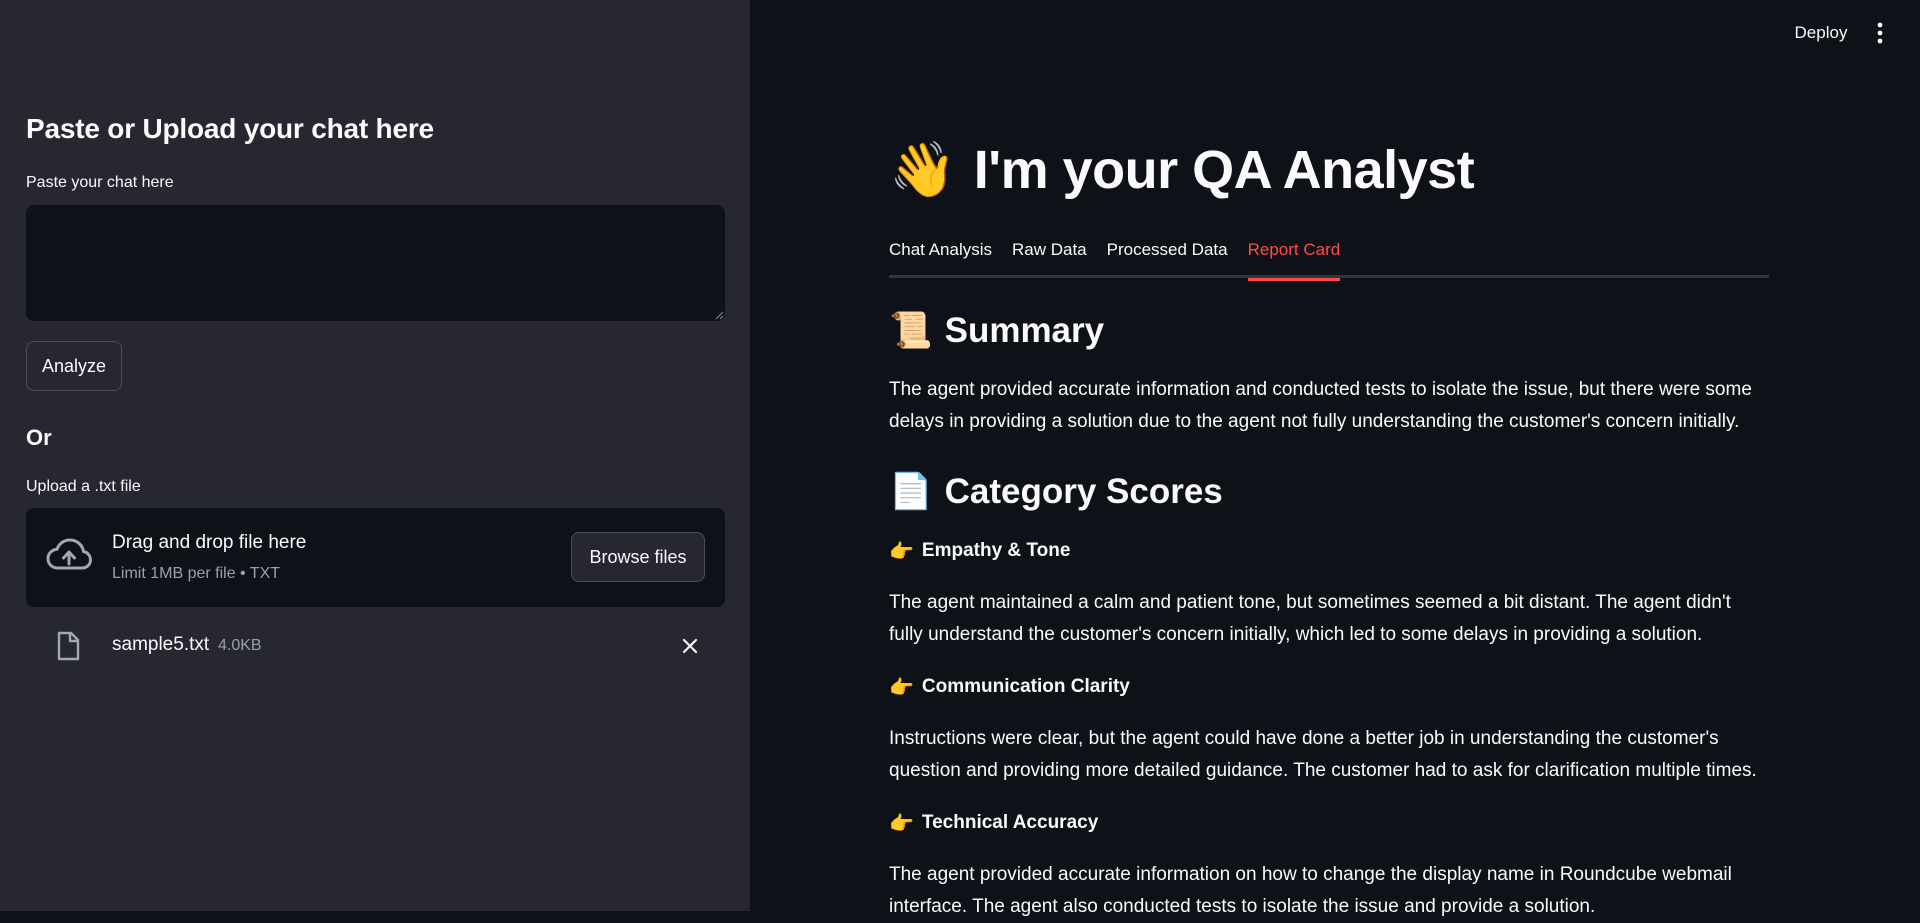  I want to click on category-title: 👉 Communication Clarity, so click(1009, 687).